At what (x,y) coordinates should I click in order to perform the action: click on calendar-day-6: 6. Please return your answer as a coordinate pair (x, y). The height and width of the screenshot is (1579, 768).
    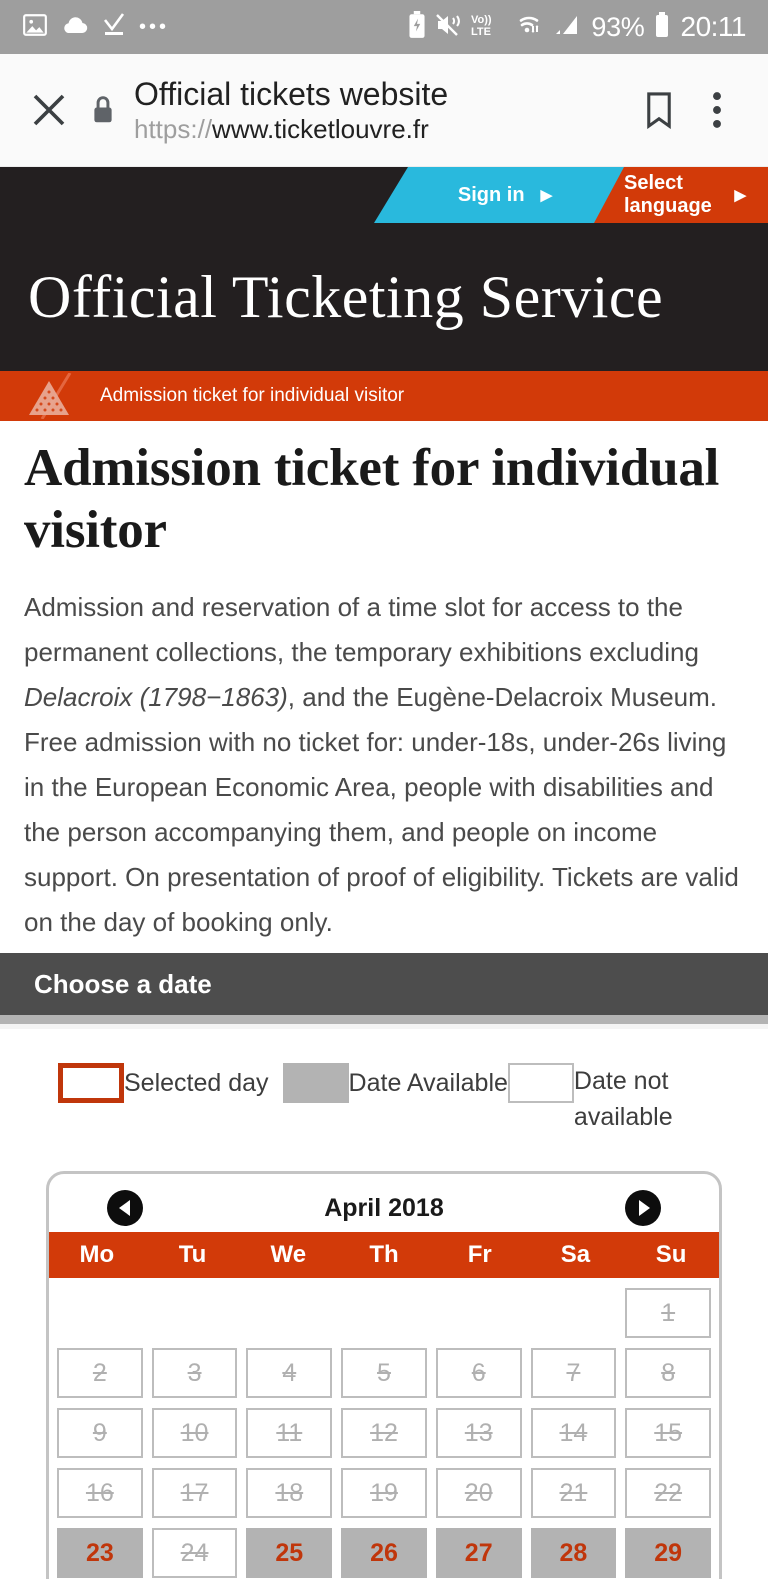
    Looking at the image, I should click on (478, 1373).